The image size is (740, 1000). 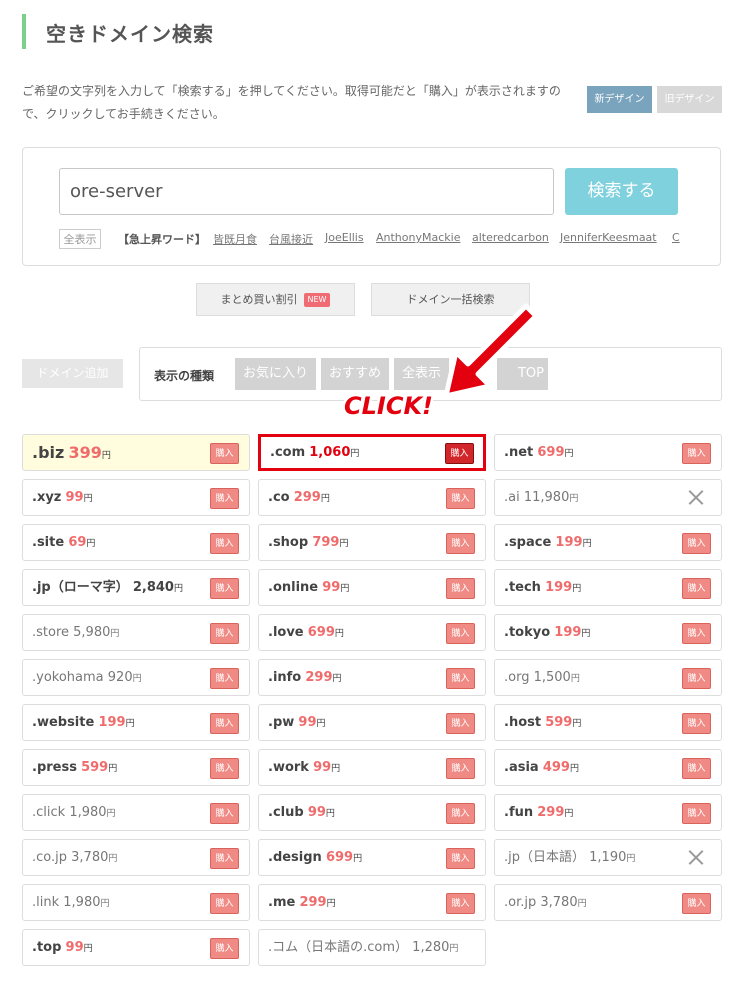 What do you see at coordinates (54, 767) in the screenshot?
I see `domain-extension: .press` at bounding box center [54, 767].